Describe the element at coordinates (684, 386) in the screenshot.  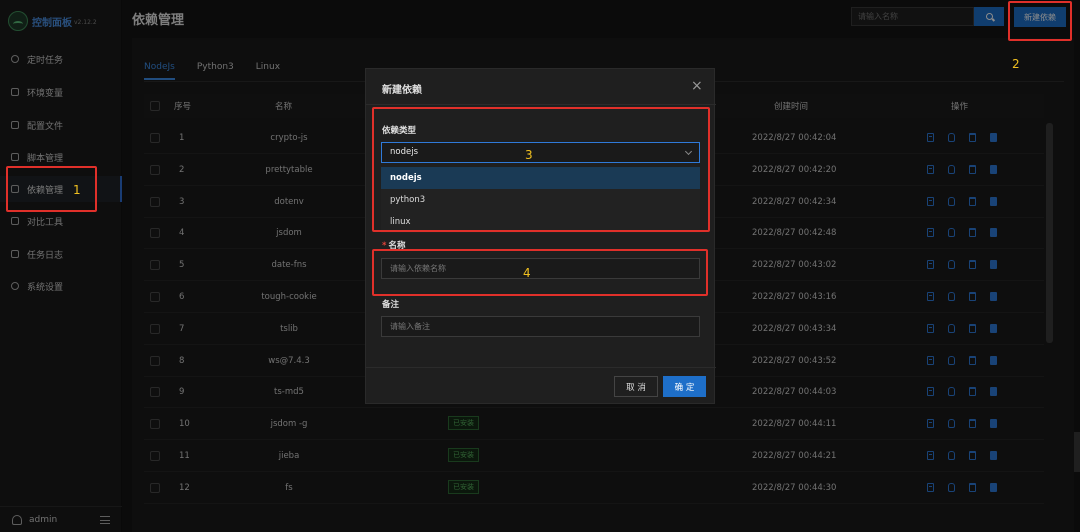
I see `confirm-button: 确 定` at that location.